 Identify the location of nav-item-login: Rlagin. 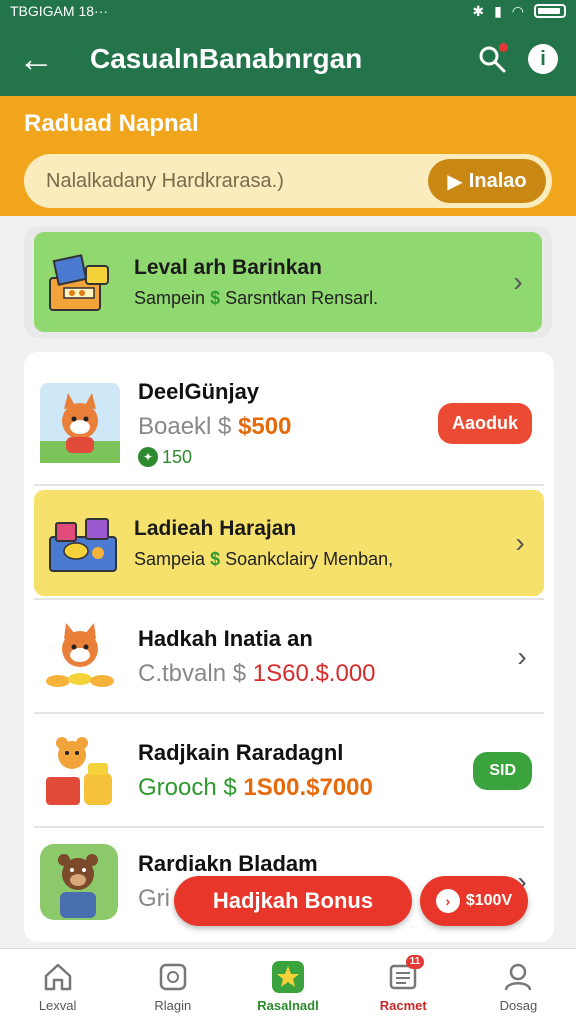
(172, 986).